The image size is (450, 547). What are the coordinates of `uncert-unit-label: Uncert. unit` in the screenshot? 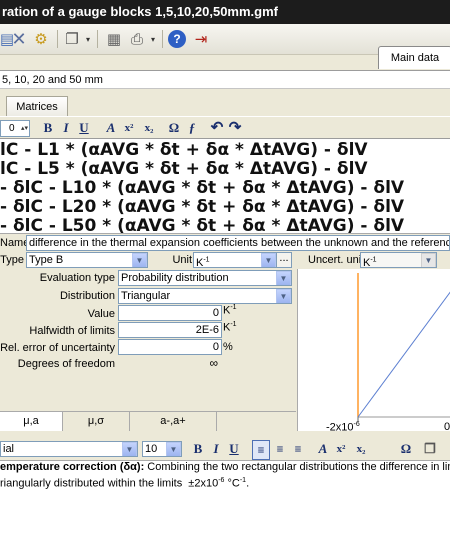 It's located at (336, 260).